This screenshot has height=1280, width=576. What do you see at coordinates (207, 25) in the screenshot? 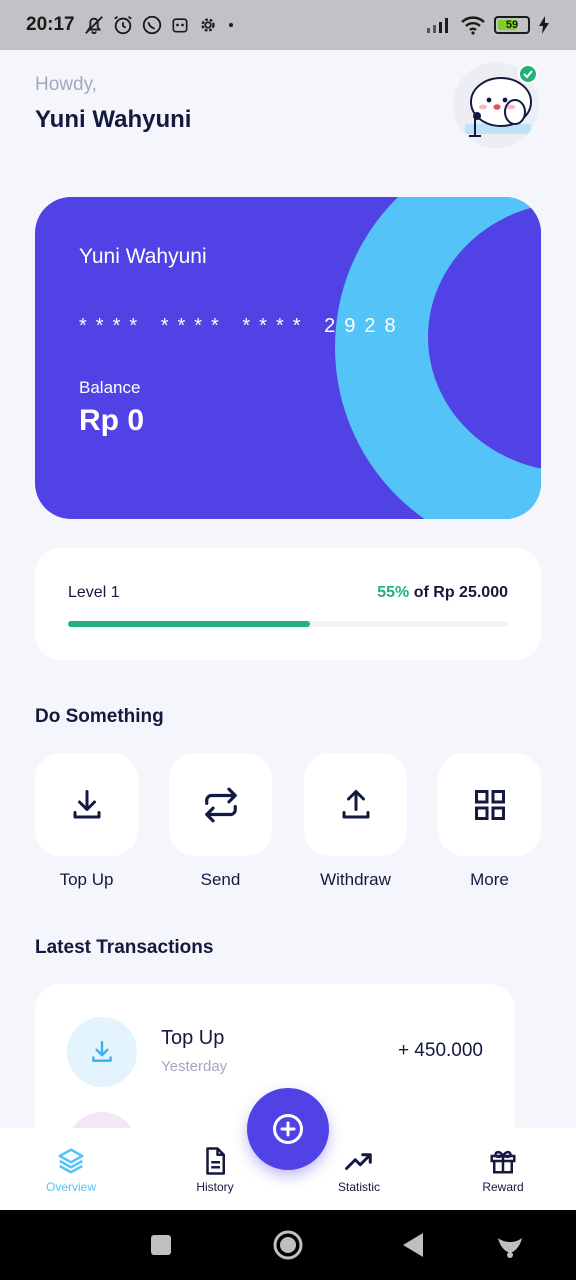
I see `settings-icon` at bounding box center [207, 25].